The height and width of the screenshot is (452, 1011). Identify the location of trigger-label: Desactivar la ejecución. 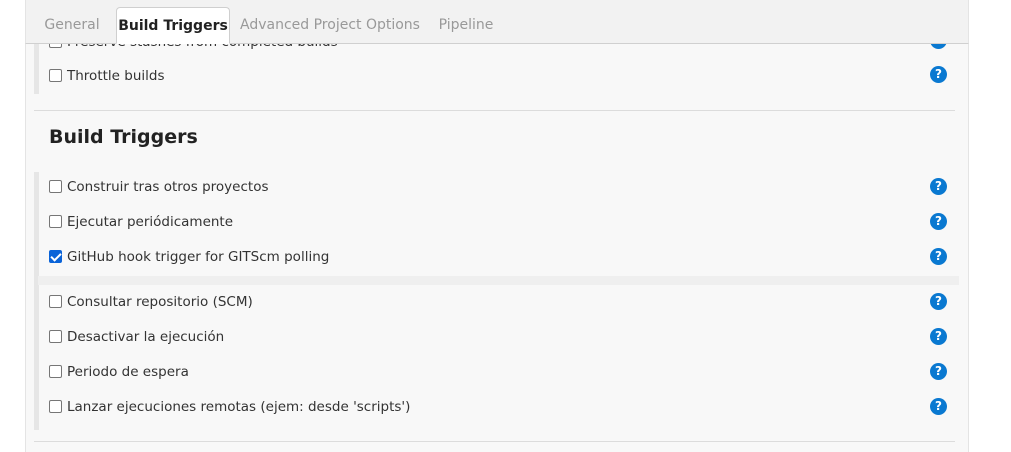
(146, 337).